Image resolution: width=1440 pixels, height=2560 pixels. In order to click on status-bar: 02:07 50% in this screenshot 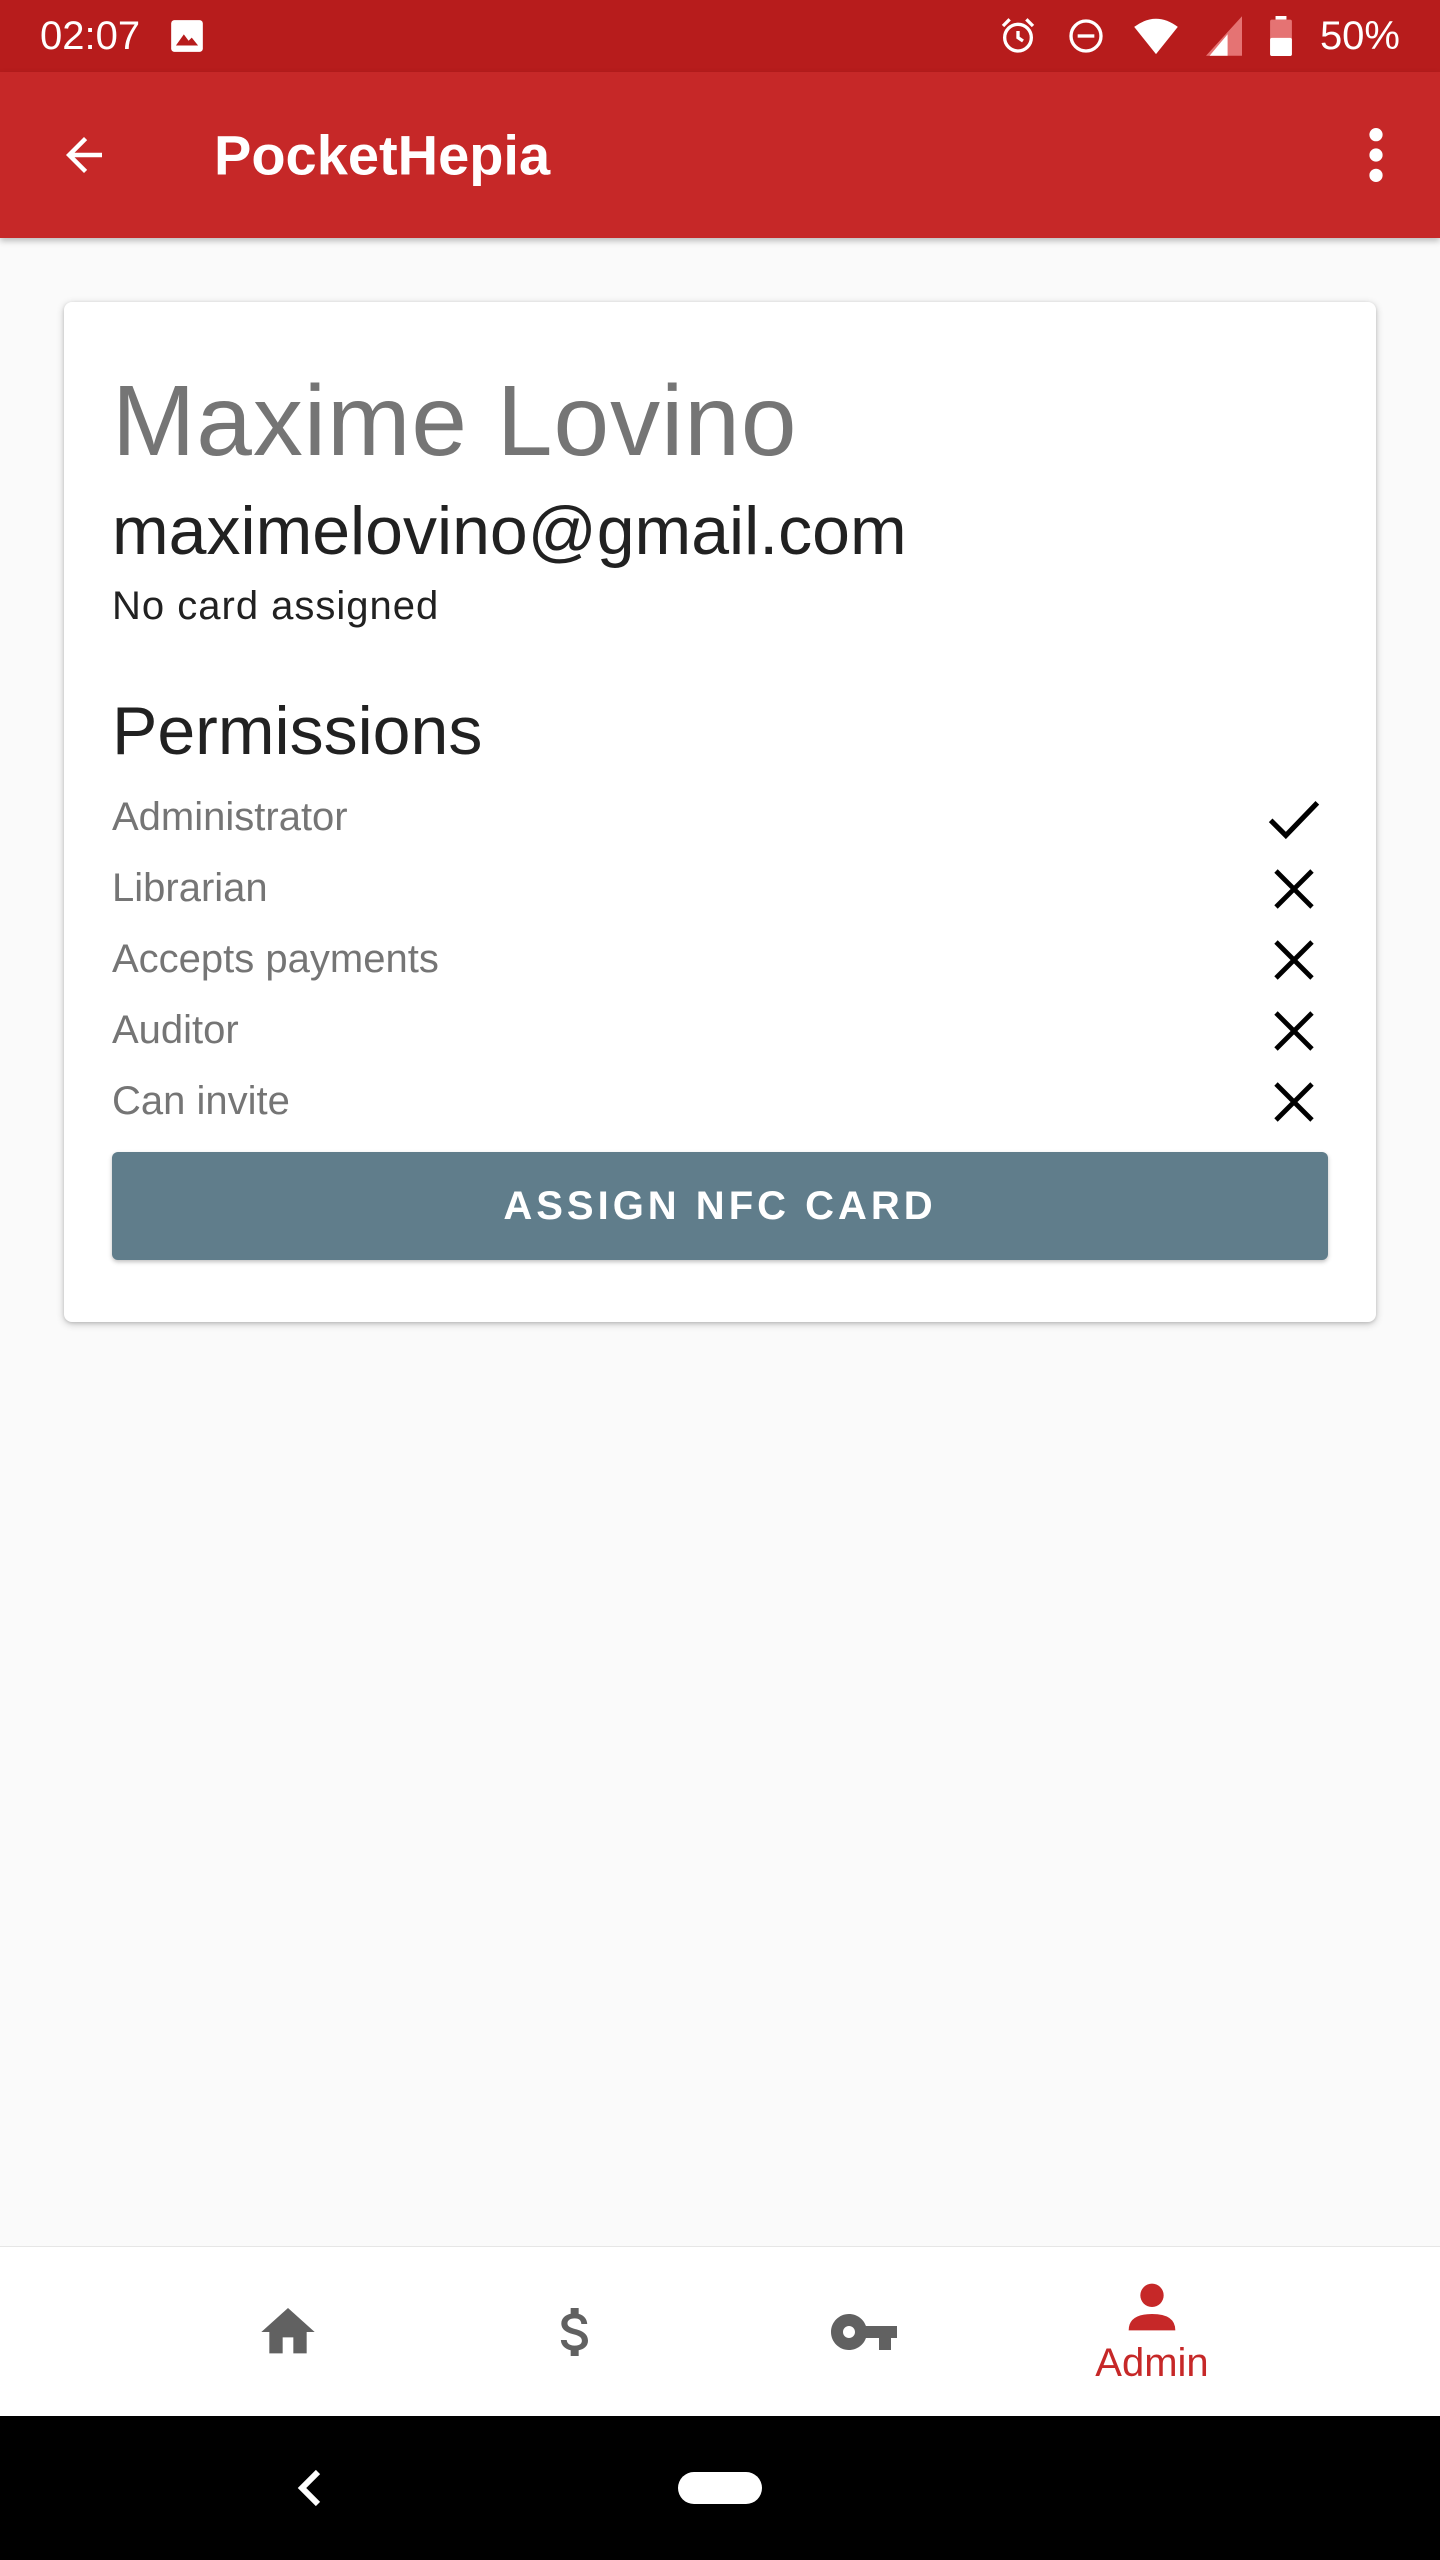, I will do `click(720, 36)`.